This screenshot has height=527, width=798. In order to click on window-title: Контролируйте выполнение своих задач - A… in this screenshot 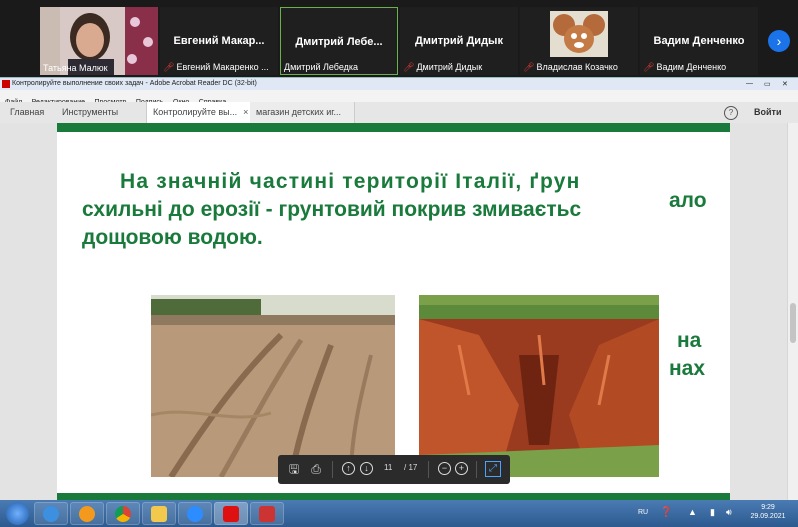, I will do `click(134, 83)`.